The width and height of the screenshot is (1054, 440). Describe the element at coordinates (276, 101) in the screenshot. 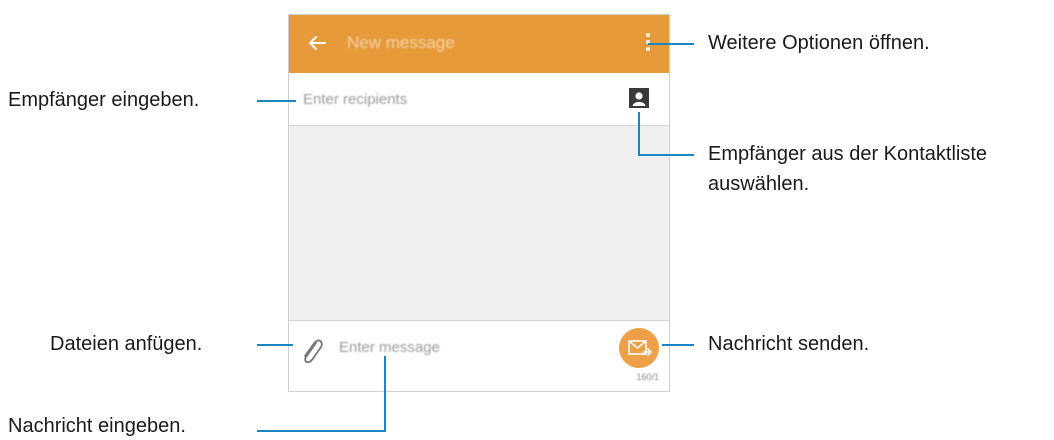

I see `leader-line-recipients` at that location.